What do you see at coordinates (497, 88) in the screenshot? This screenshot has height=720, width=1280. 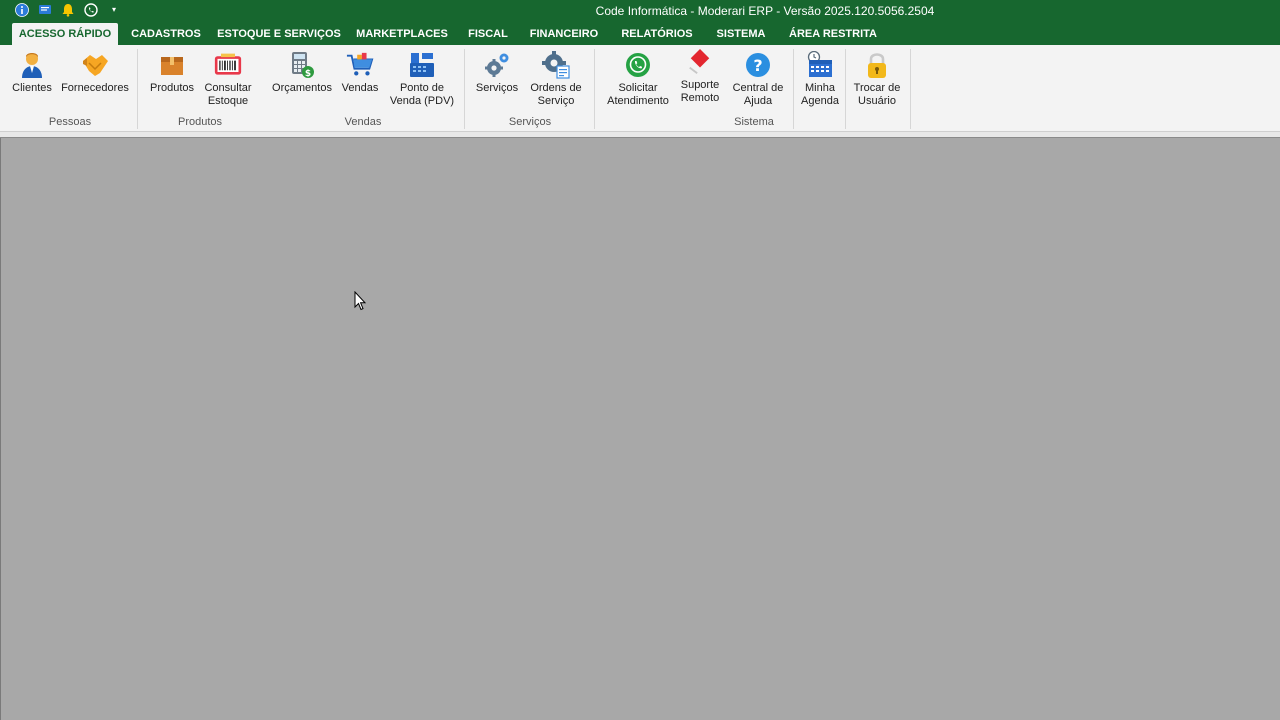 I see `servicos-label: Serviços` at bounding box center [497, 88].